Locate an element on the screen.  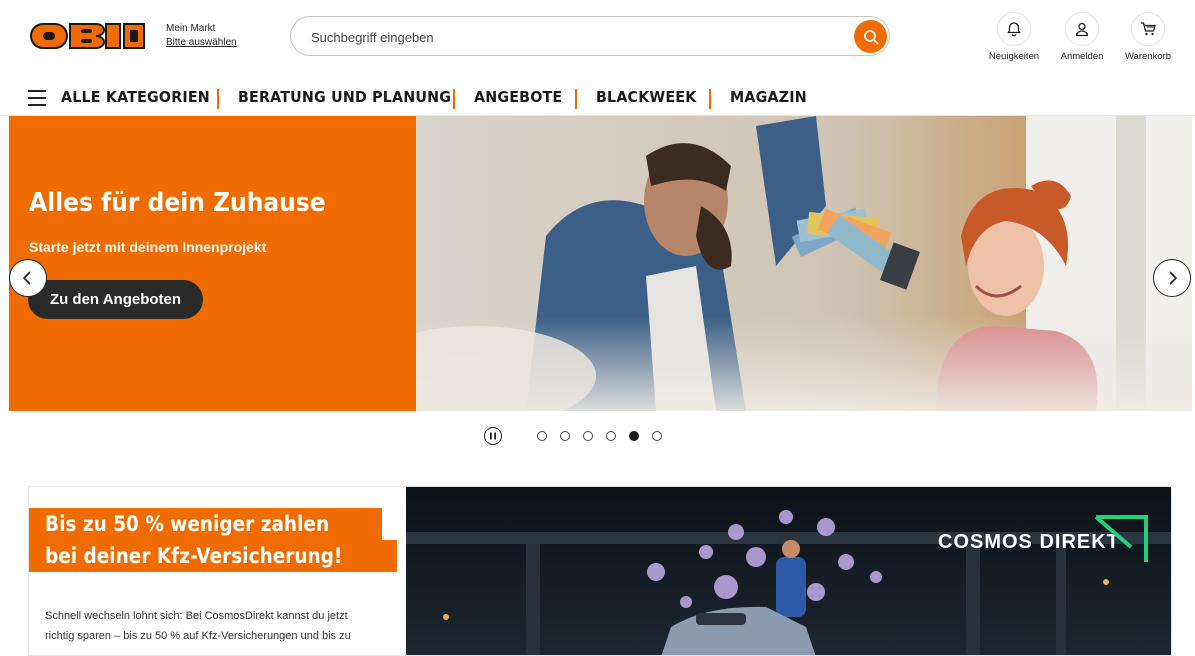
notifications-button: Neuigkeiten is located at coordinates (1014, 37).